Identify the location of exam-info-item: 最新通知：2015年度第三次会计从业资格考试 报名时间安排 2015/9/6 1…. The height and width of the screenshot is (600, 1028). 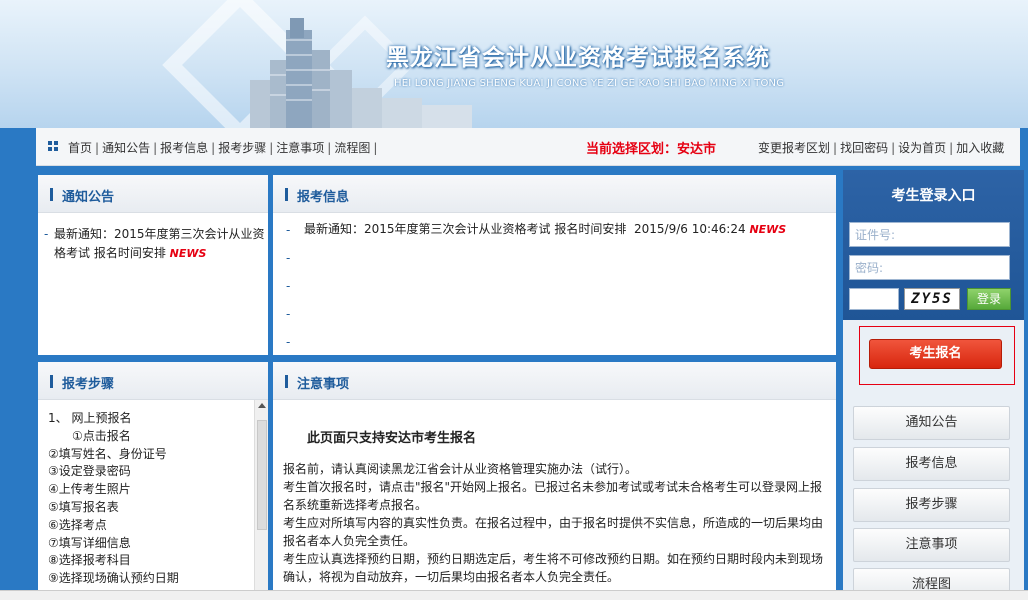
(569, 229).